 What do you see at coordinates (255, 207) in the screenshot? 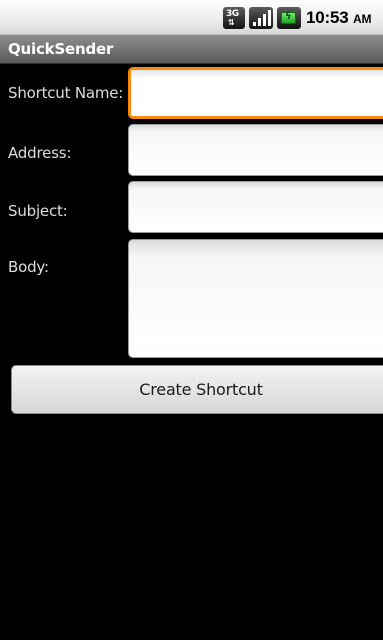
I see `subject-input` at bounding box center [255, 207].